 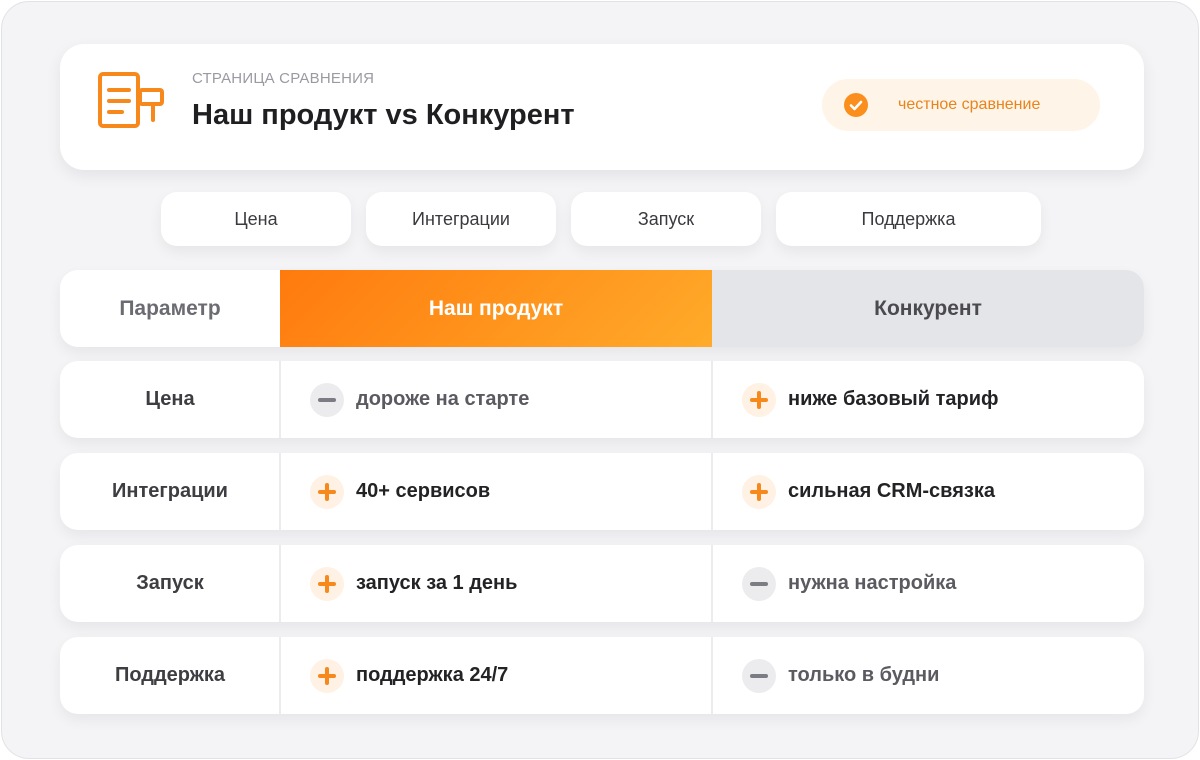 What do you see at coordinates (432, 675) in the screenshot?
I see `cell-text: поддержка 24/7` at bounding box center [432, 675].